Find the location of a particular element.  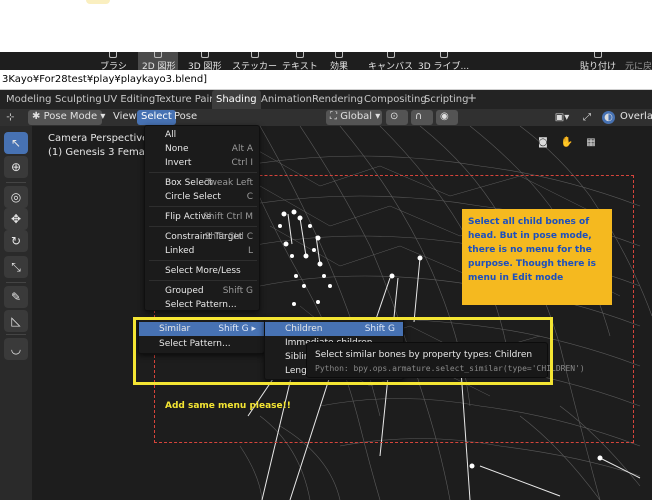

annotation-request: Add same menu please!! is located at coordinates (228, 406).